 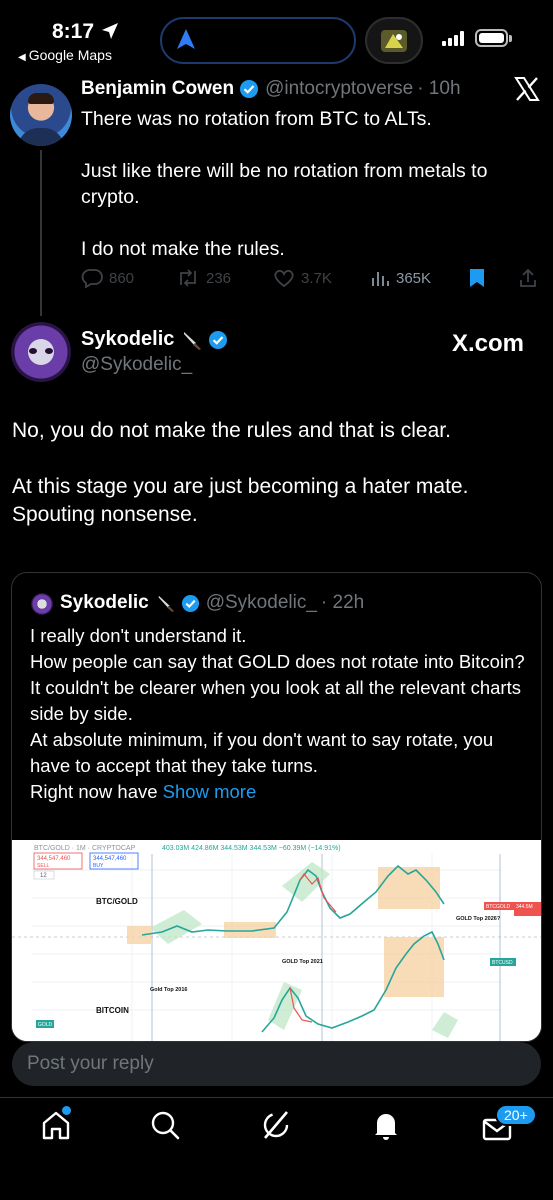 I want to click on label-btcgold: BTC/GOLD, so click(x=117, y=901).